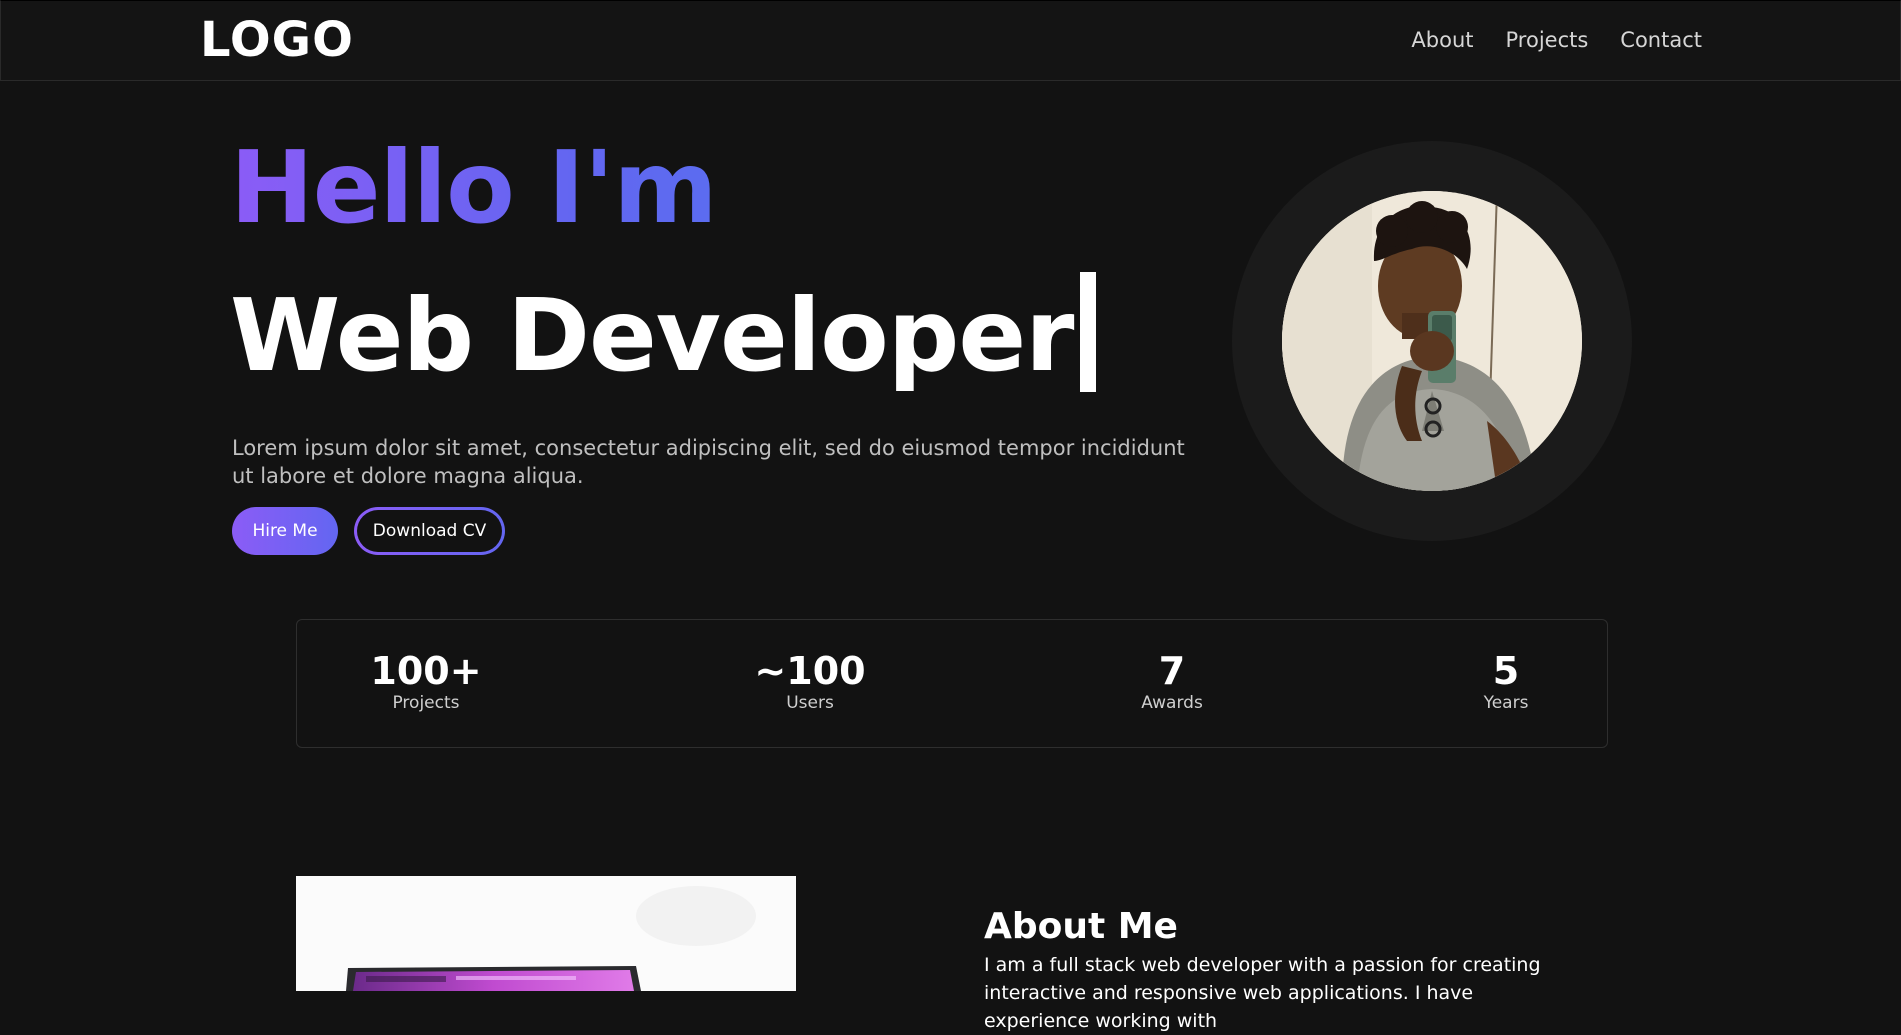 The image size is (1901, 1035). Describe the element at coordinates (1172, 703) in the screenshot. I see `stat-label: Awards` at that location.